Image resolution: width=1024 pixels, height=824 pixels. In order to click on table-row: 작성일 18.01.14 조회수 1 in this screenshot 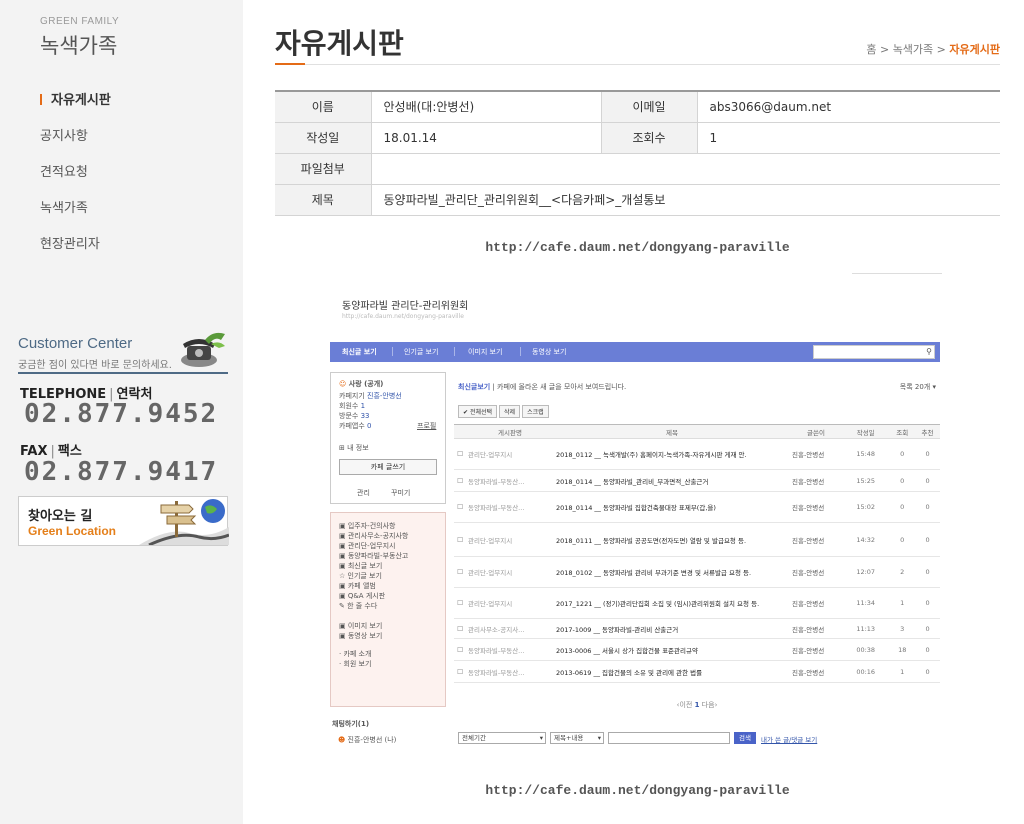, I will do `click(637, 138)`.